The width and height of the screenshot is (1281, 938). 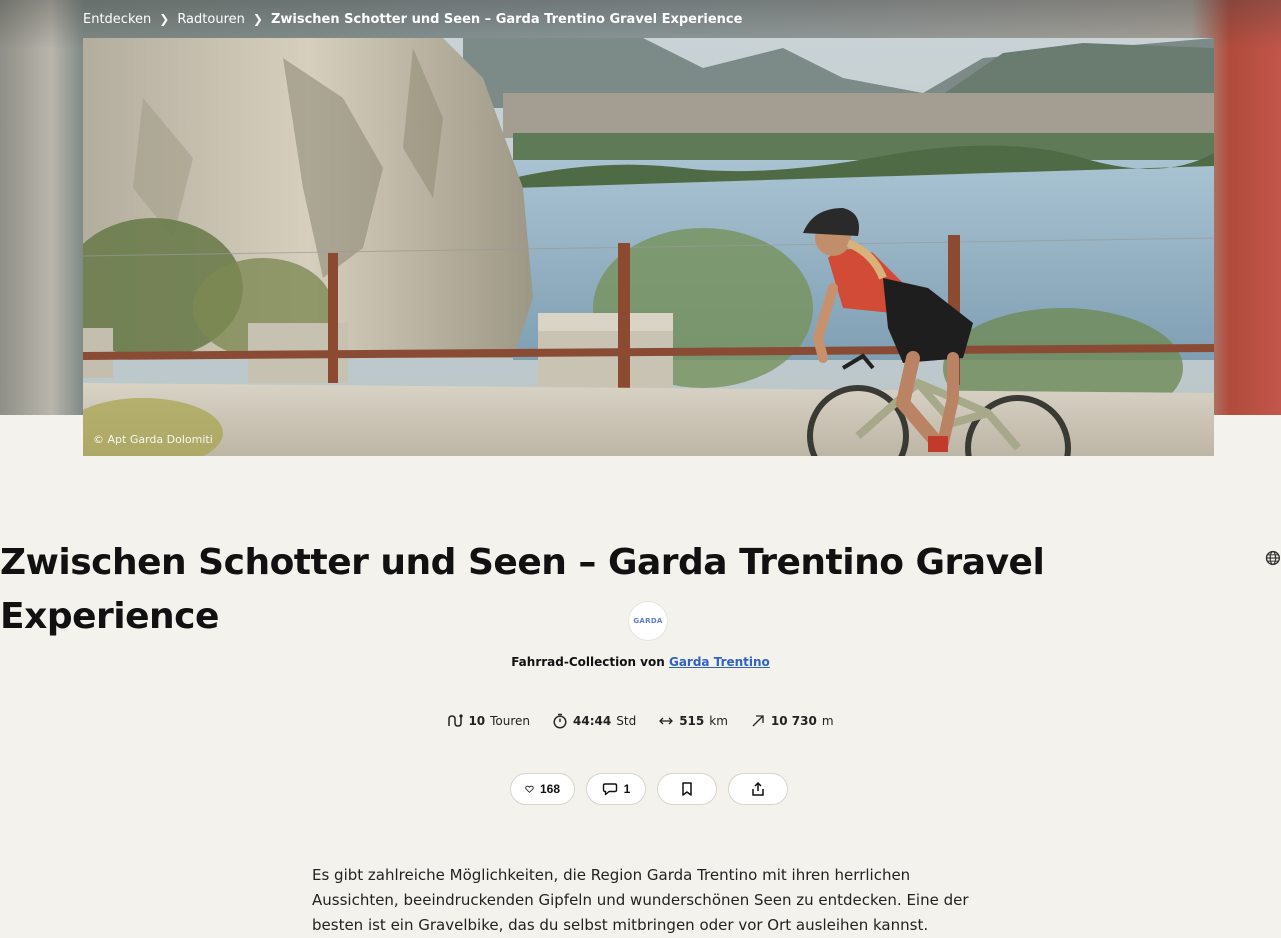 I want to click on stat-distance-value: 515, so click(x=692, y=721).